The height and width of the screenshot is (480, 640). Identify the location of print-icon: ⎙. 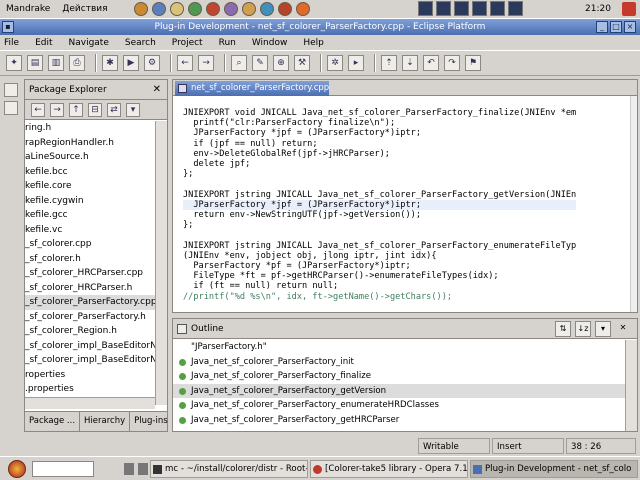
(77, 63).